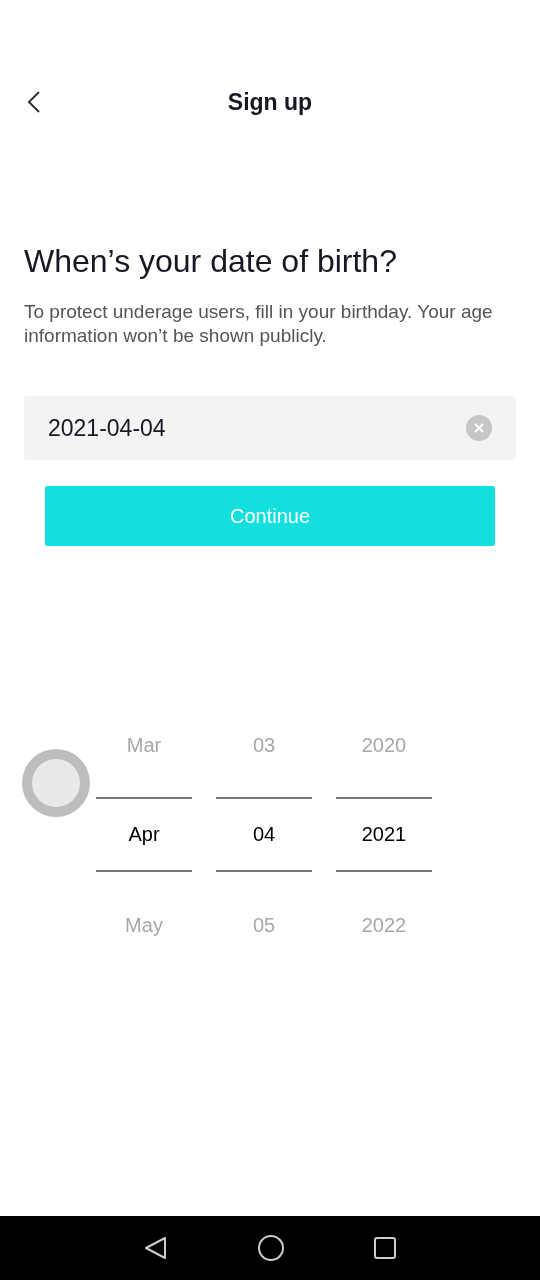 This screenshot has width=540, height=1280. I want to click on question-heading: When’s your date of birth?, so click(211, 261).